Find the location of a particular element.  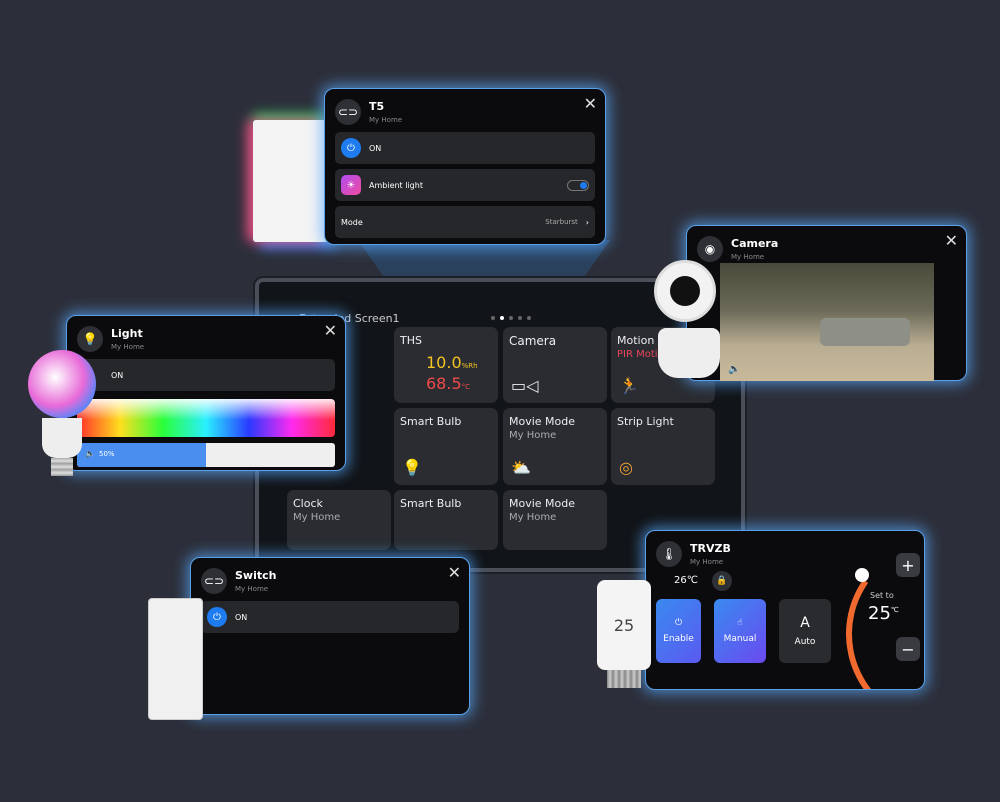

camera-panel: ◉ Camera My Home ✕ 🔈 is located at coordinates (826, 303).